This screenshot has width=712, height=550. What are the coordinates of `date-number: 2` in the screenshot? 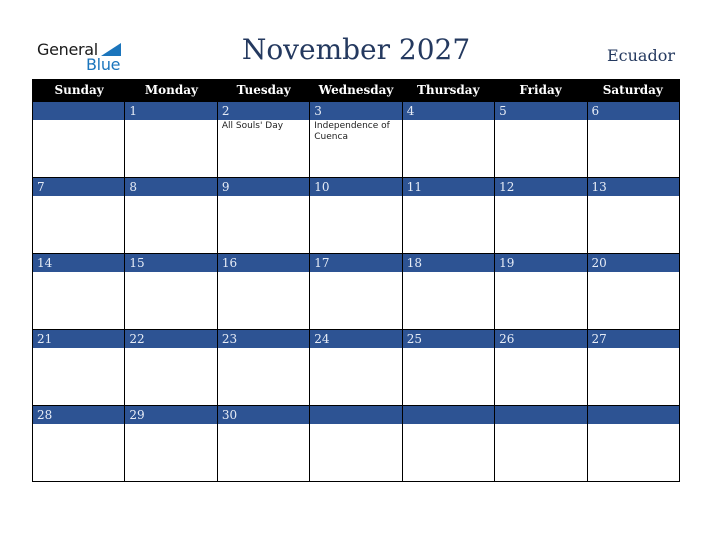 It's located at (262, 111).